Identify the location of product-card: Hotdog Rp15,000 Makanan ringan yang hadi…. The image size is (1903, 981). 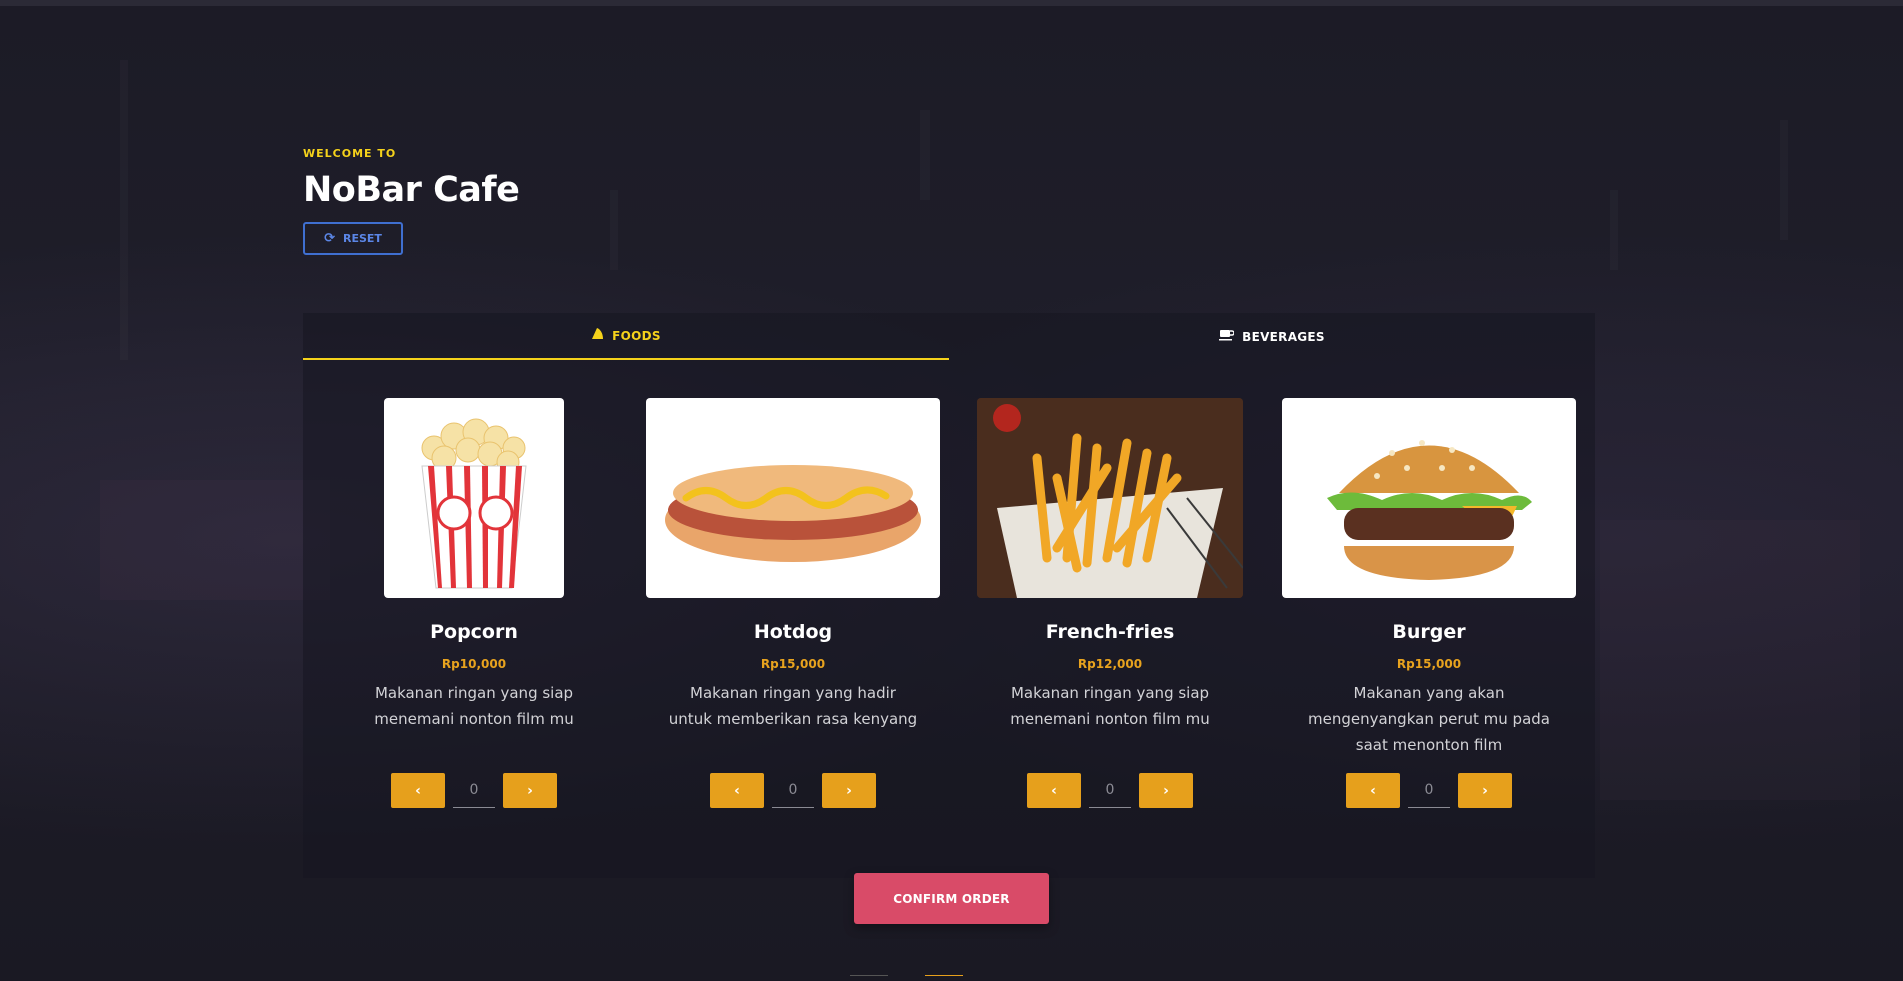
(793, 608).